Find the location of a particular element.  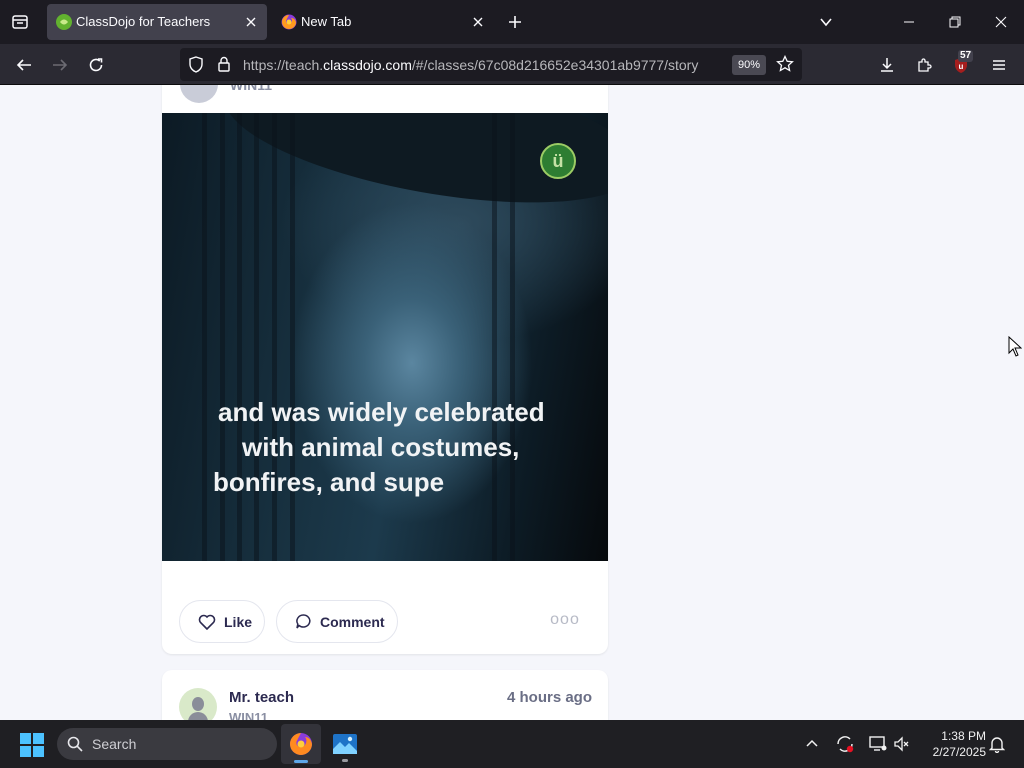

avatar-body is located at coordinates (198, 716).